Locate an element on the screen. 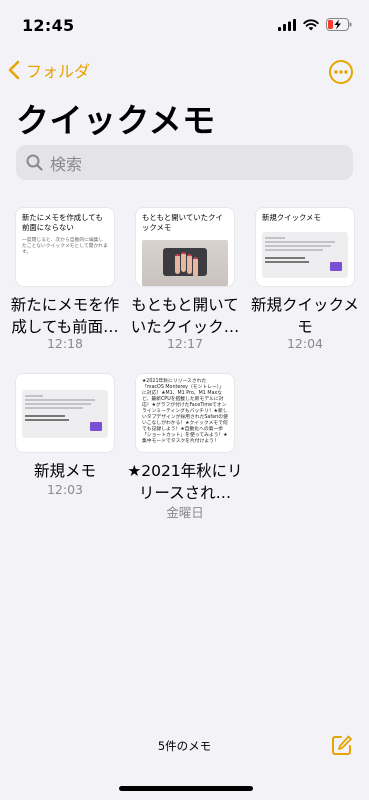 Image resolution: width=369 pixels, height=800 pixels. note-thumbnail: 新規クイックメモ is located at coordinates (305, 247).